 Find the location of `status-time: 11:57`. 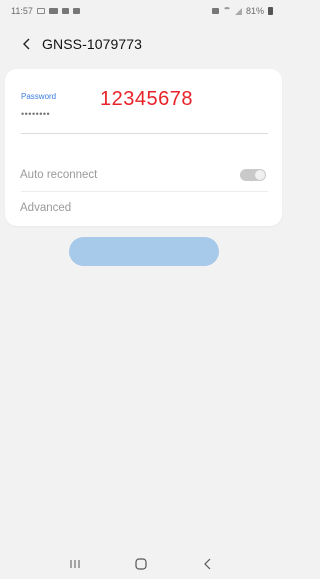

status-time: 11:57 is located at coordinates (22, 11).